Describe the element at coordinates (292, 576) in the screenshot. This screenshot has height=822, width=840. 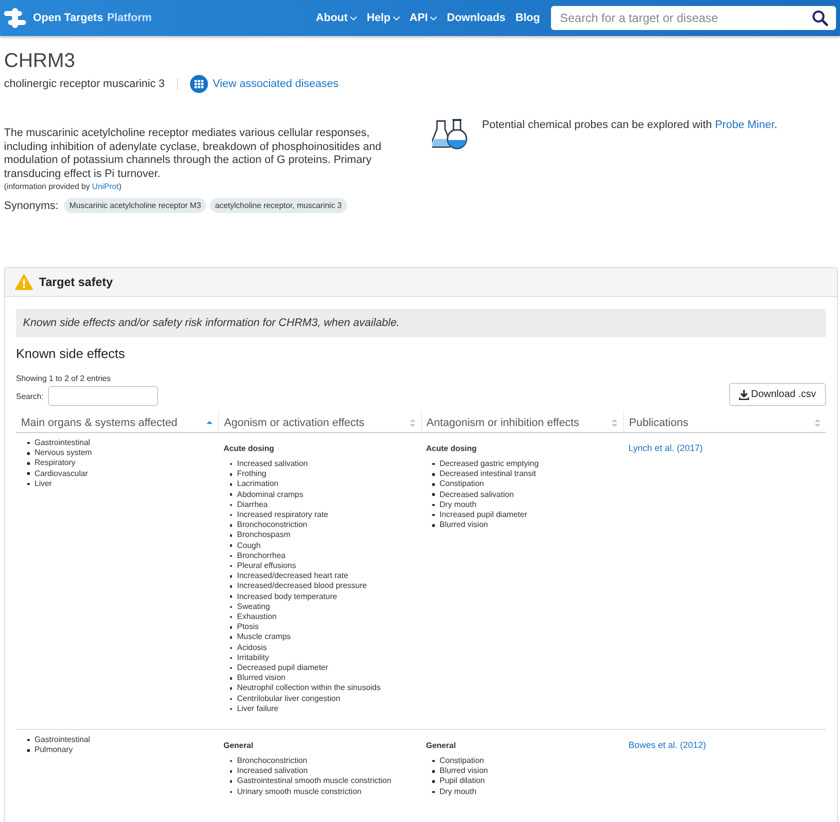
I see `list-item-text: Increased/decreased heart rate` at that location.